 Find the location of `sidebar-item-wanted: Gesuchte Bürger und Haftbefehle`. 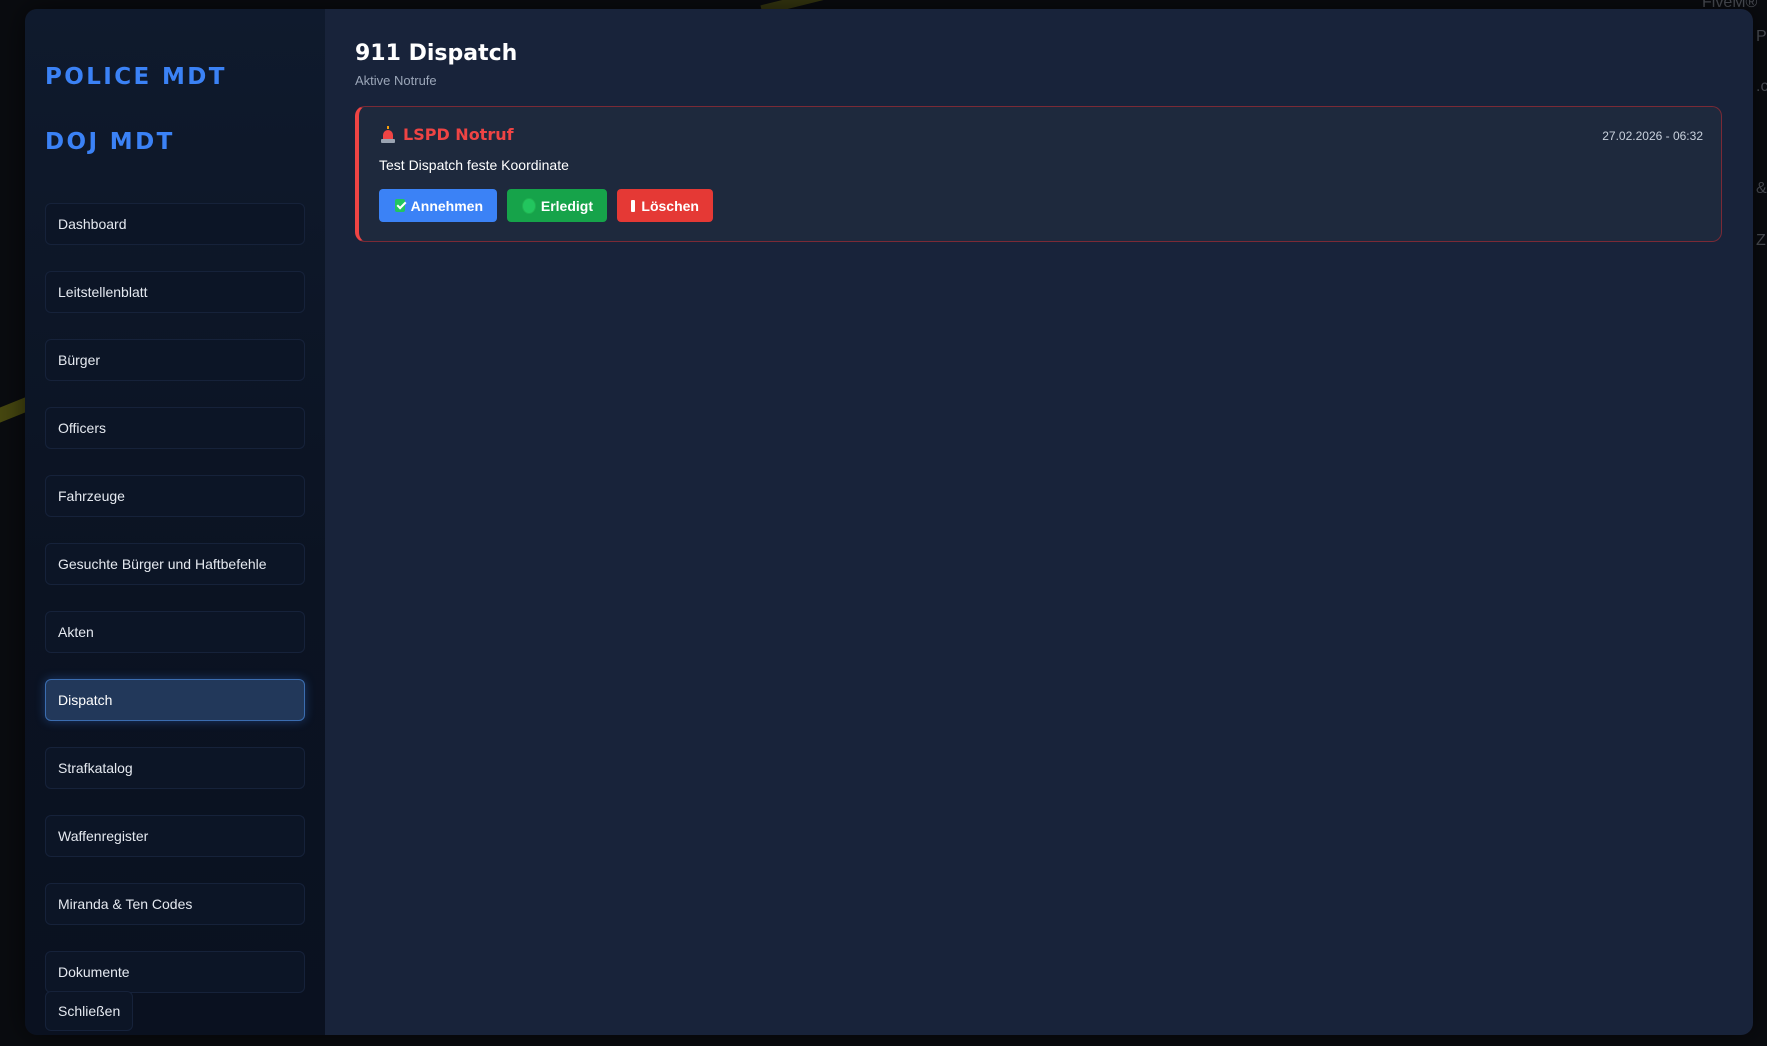

sidebar-item-wanted: Gesuchte Bürger und Haftbefehle is located at coordinates (175, 564).